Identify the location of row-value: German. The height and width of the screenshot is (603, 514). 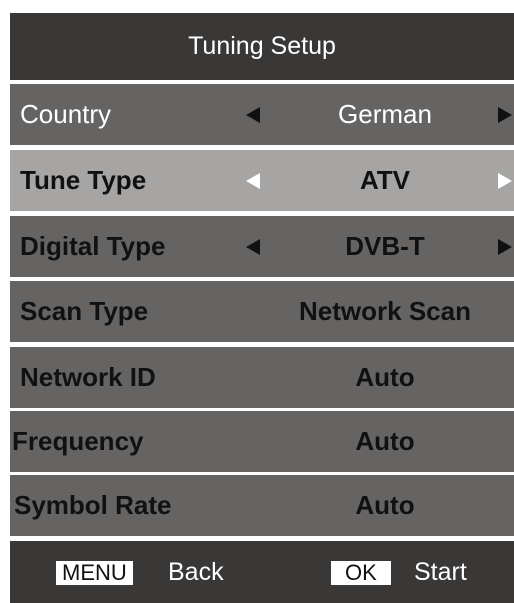
(385, 114).